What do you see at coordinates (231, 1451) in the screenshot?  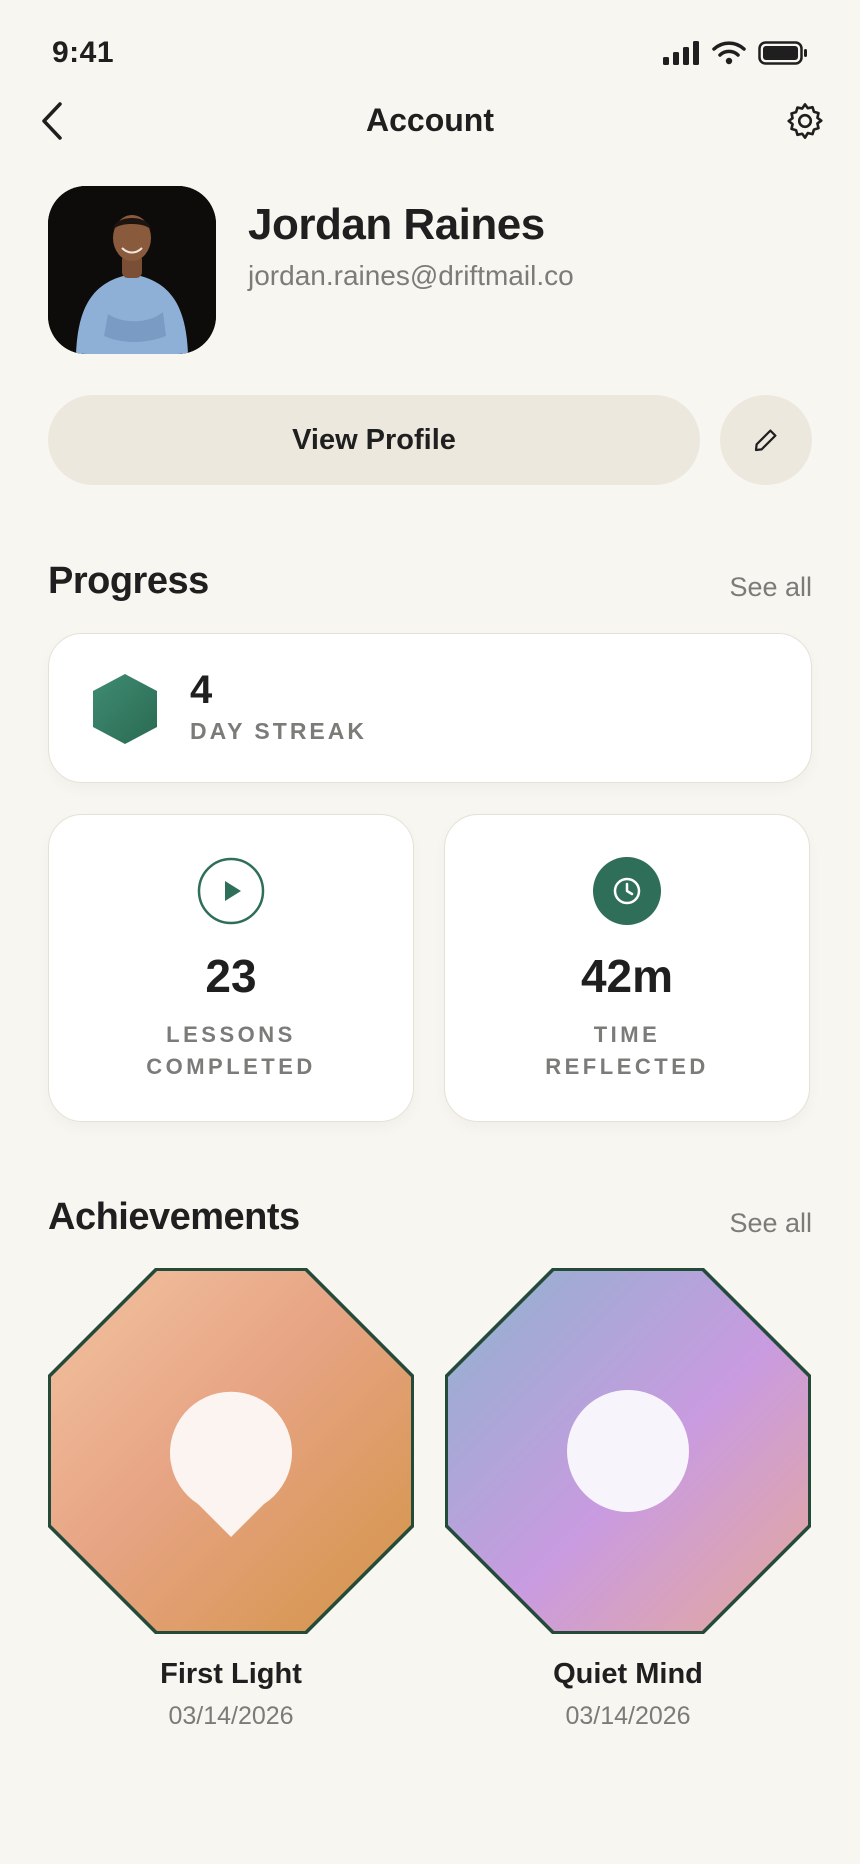 I see `first-light-badge` at bounding box center [231, 1451].